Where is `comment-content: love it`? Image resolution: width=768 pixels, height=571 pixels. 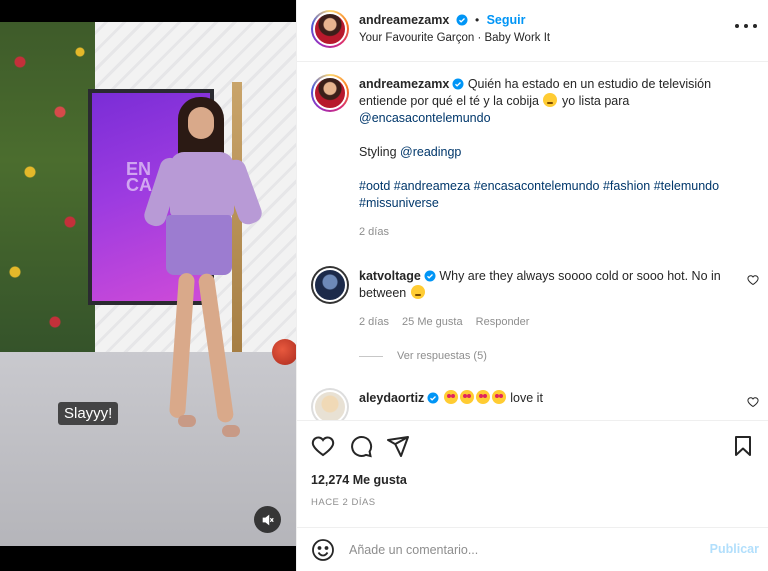 comment-content: love it is located at coordinates (526, 398).